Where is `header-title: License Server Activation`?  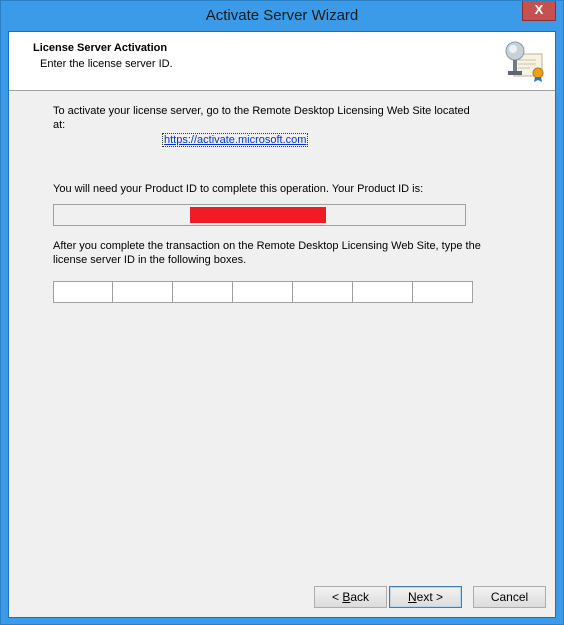 header-title: License Server Activation is located at coordinates (100, 48).